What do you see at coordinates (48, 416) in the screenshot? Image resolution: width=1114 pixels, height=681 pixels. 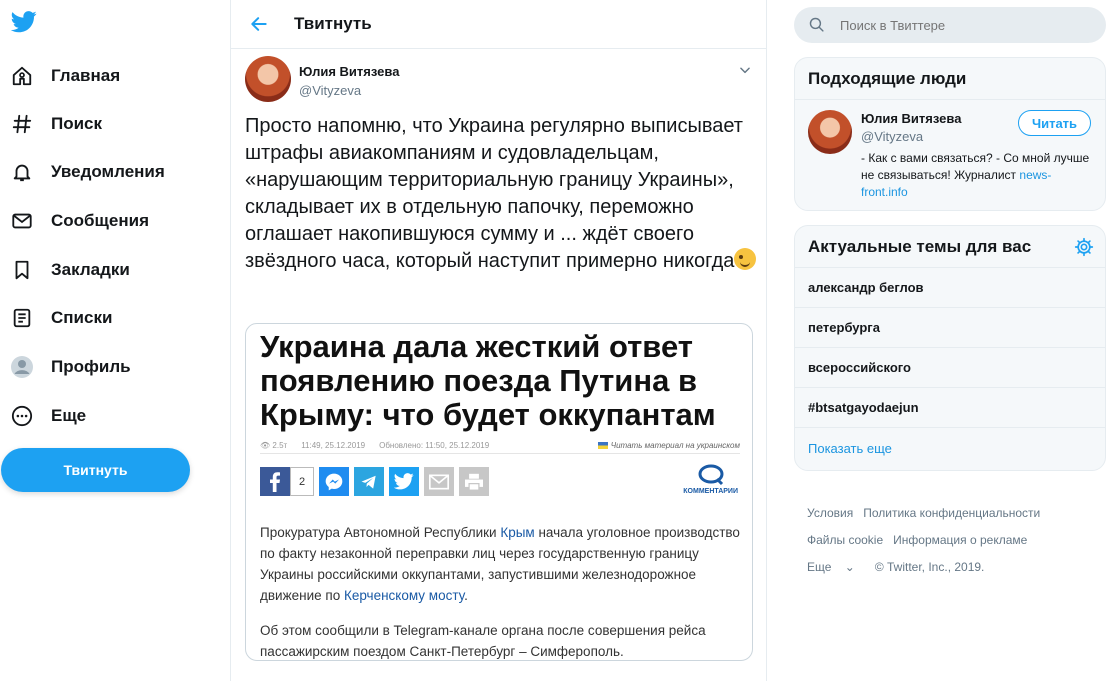 I see `nav-more: Еще` at bounding box center [48, 416].